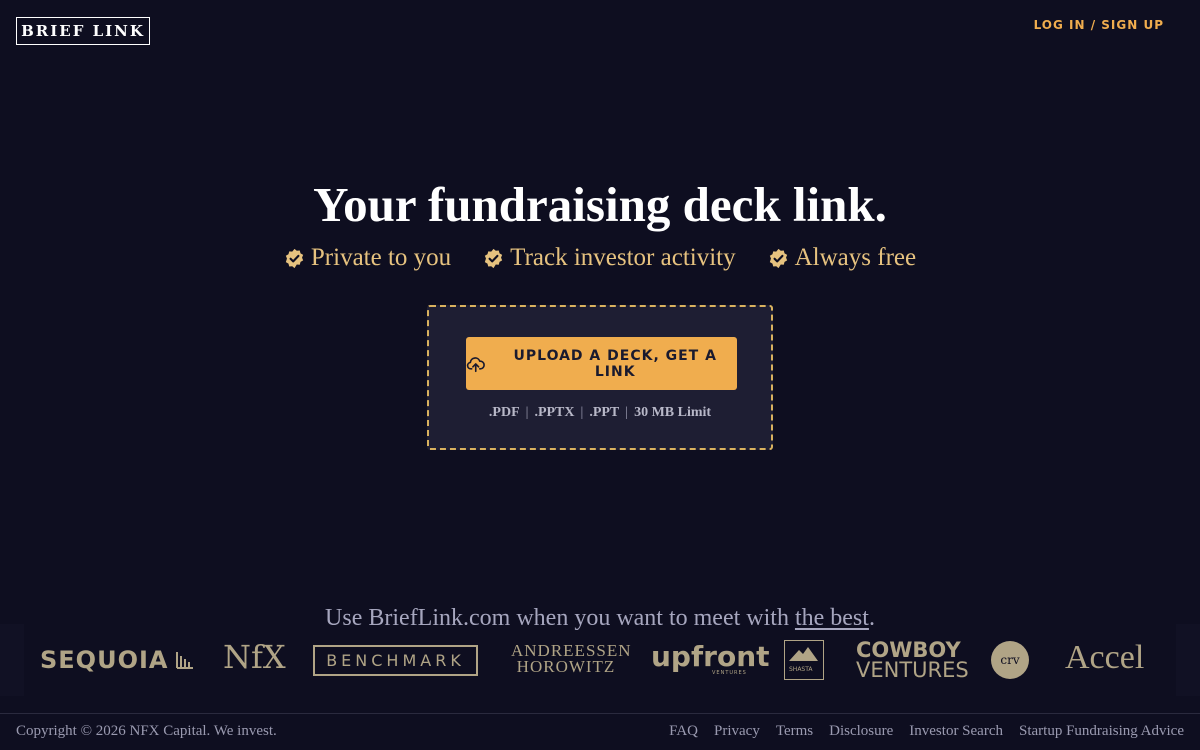 Image resolution: width=1200 pixels, height=750 pixels. Describe the element at coordinates (801, 669) in the screenshot. I see `shasta-wordmark: SHASTA` at that location.